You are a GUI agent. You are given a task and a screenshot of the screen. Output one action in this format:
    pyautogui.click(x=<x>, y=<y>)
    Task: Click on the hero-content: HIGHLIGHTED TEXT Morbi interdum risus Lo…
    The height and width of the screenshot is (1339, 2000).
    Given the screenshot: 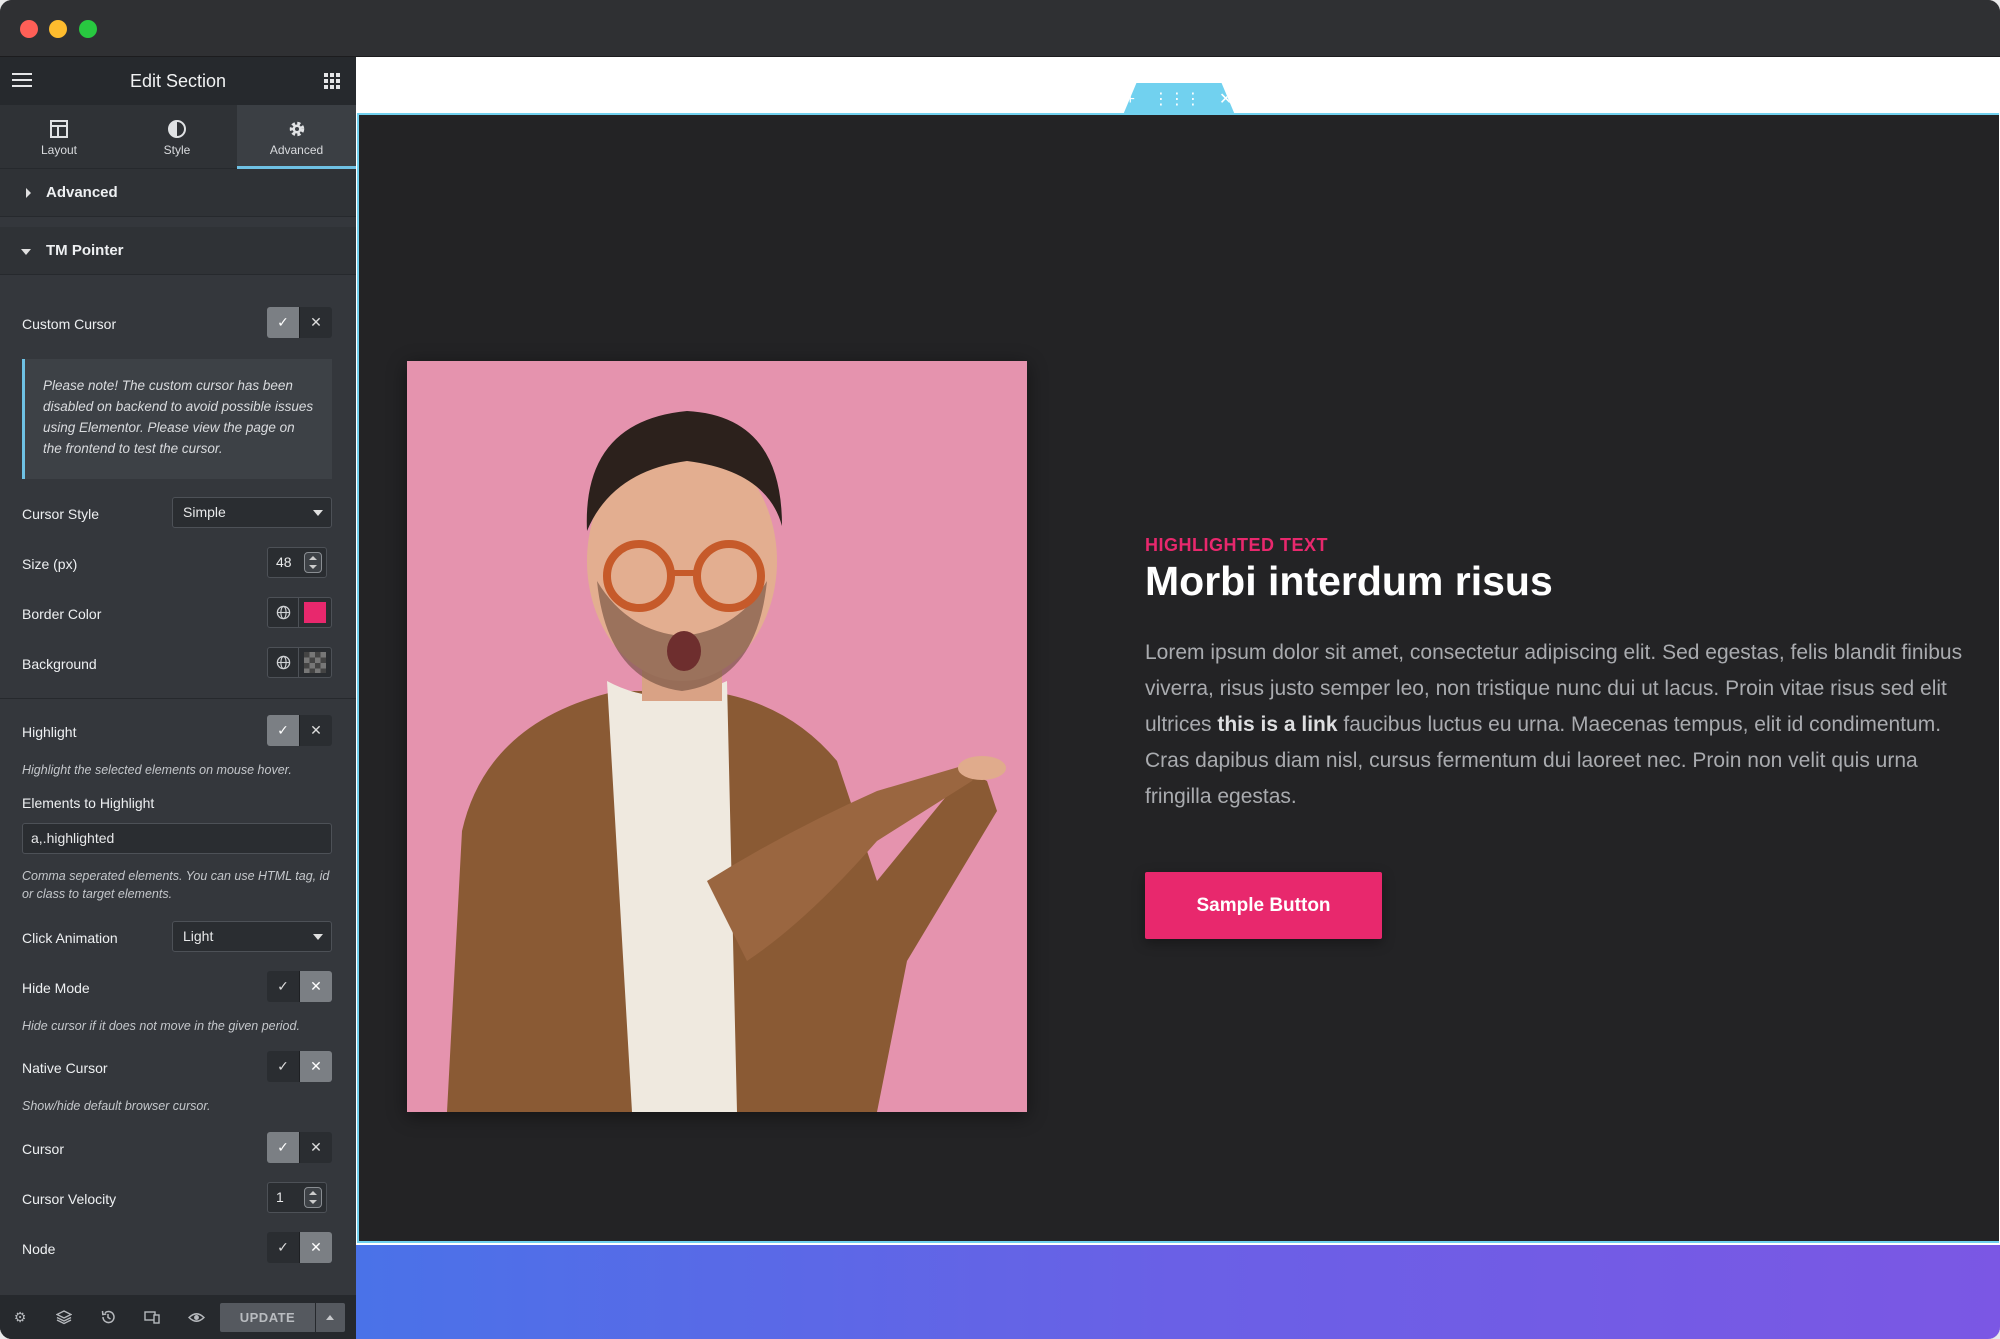 What is the action you would take?
    pyautogui.click(x=1555, y=675)
    